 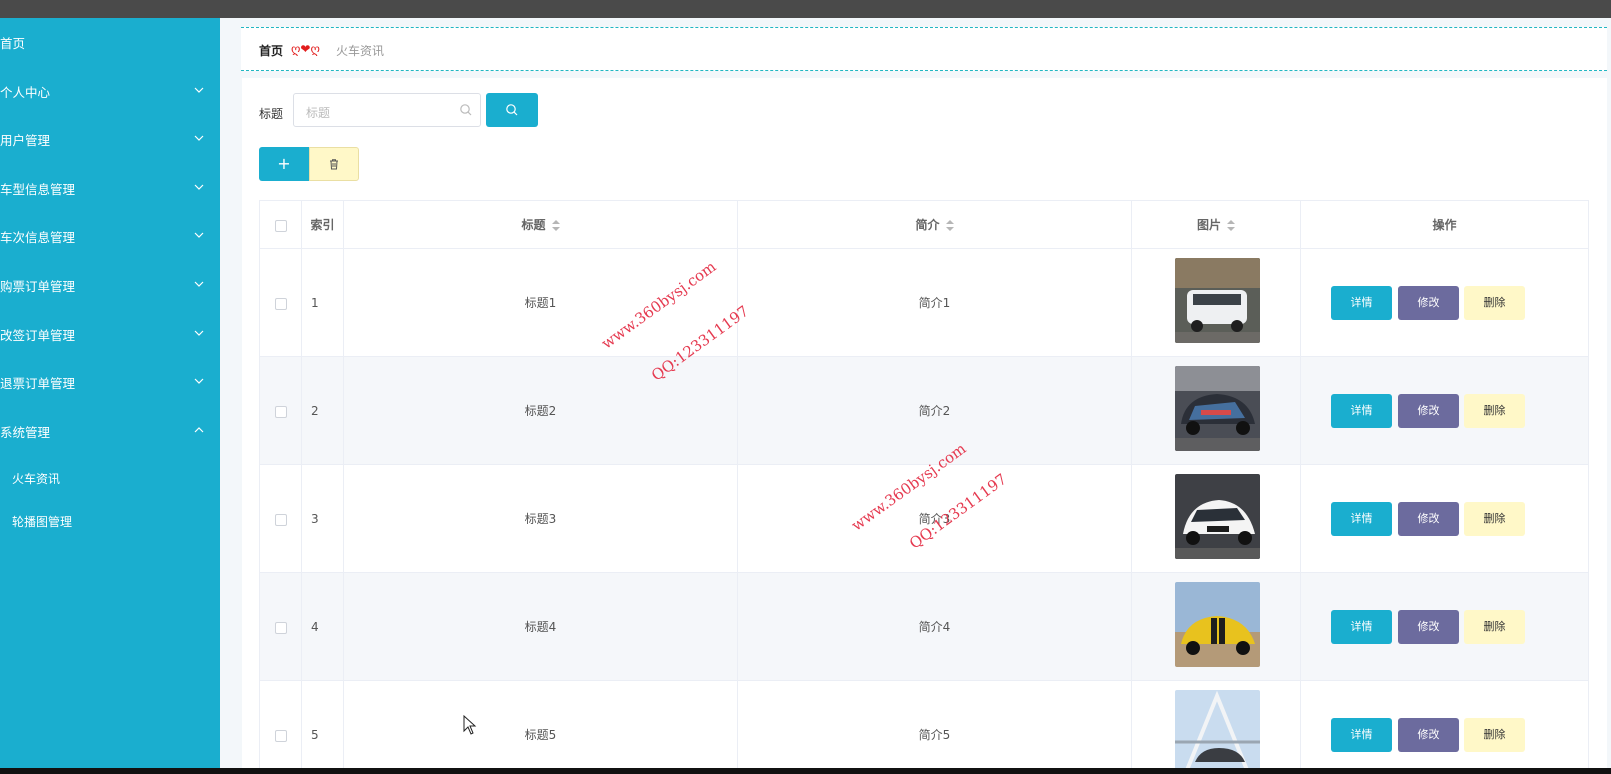 What do you see at coordinates (110, 285) in the screenshot?
I see `sidebar-item-ticket-order-management: 购票订单管理` at bounding box center [110, 285].